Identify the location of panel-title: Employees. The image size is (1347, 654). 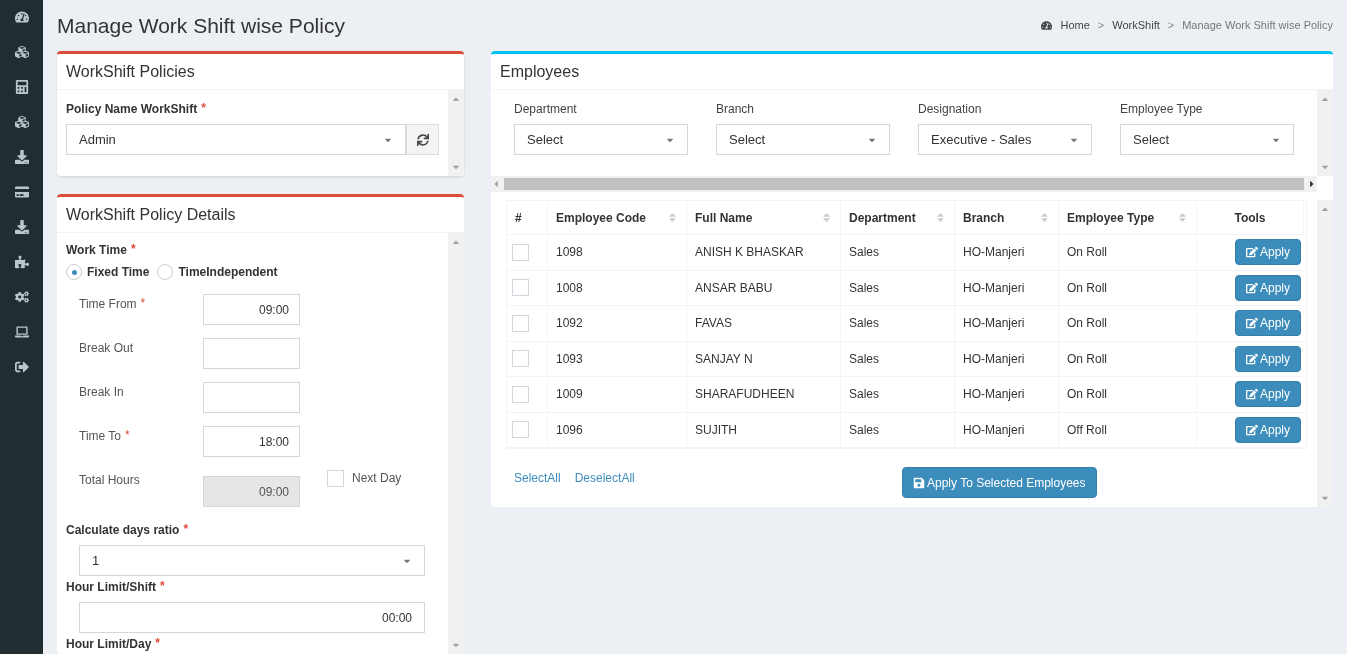
(912, 72).